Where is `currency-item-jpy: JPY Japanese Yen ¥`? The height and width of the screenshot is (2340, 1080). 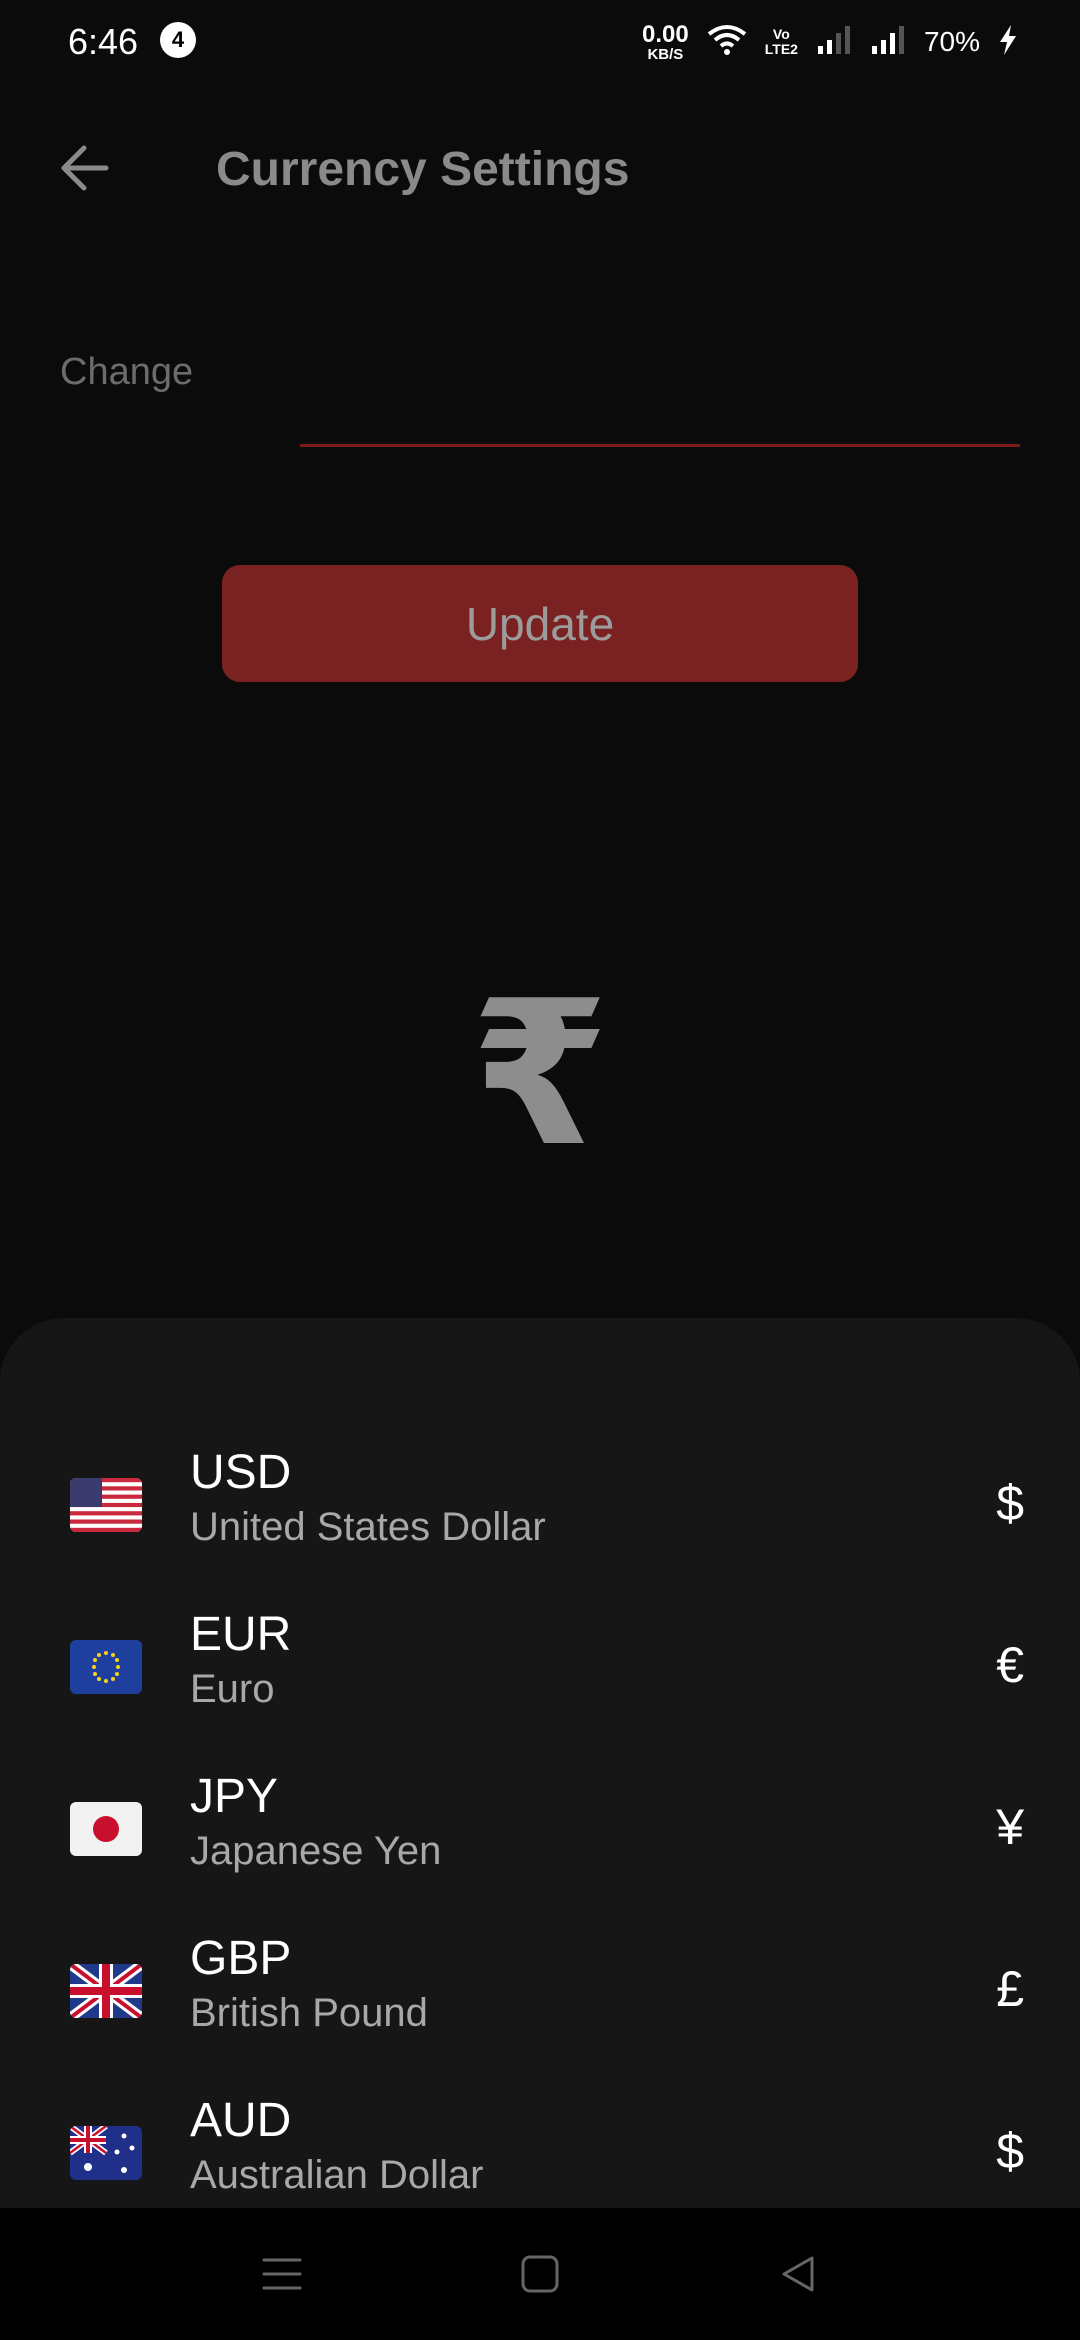
currency-item-jpy: JPY Japanese Yen ¥ is located at coordinates (540, 1829).